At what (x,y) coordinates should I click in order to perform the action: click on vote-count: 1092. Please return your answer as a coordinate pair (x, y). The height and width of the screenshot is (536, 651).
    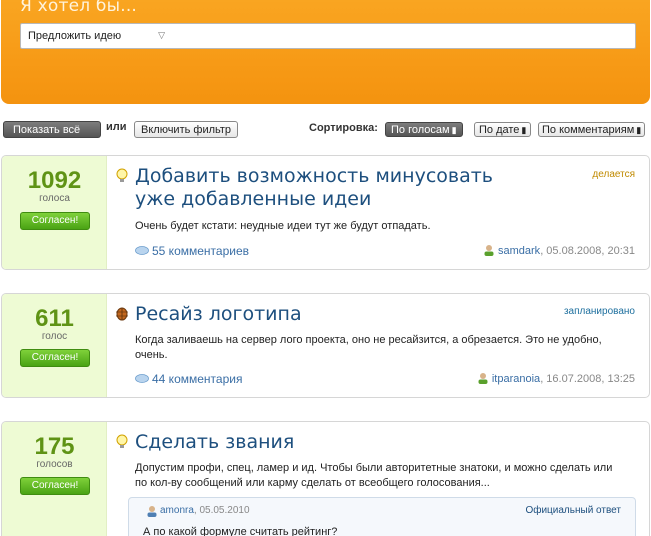
    Looking at the image, I should click on (54, 180).